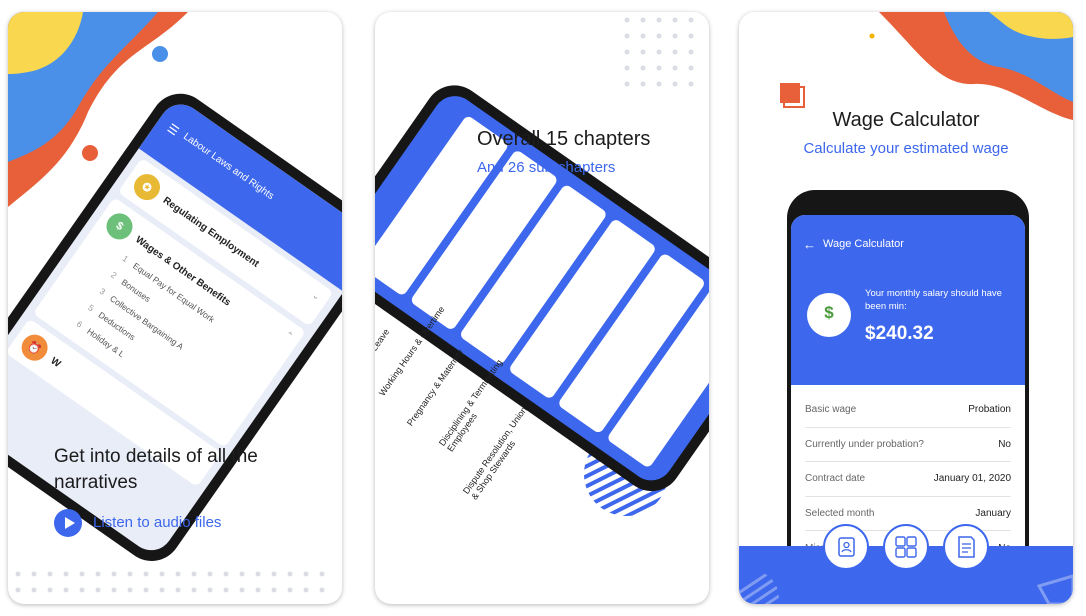 The width and height of the screenshot is (1086, 616). I want to click on document-icon, so click(966, 547).